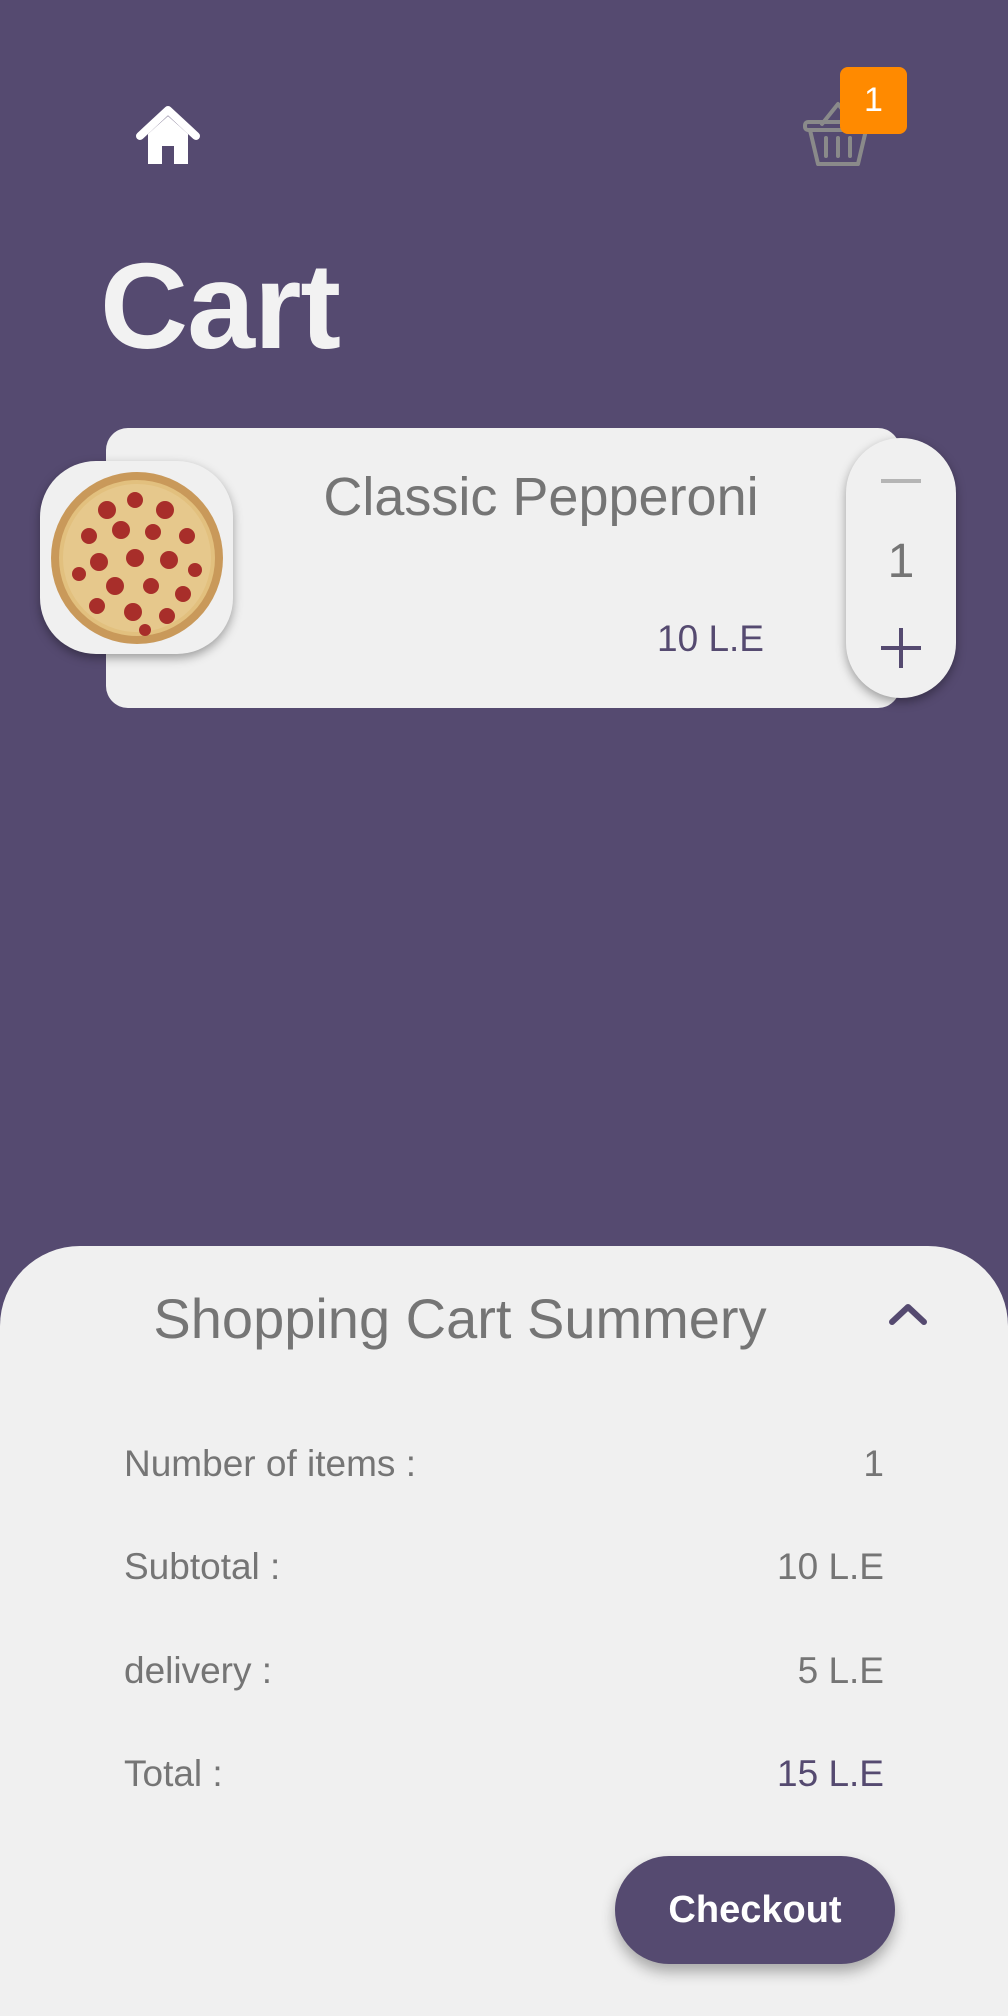 Image resolution: width=1008 pixels, height=2016 pixels. I want to click on summary-row-delivery: delivery : 5 L.E, so click(504, 1675).